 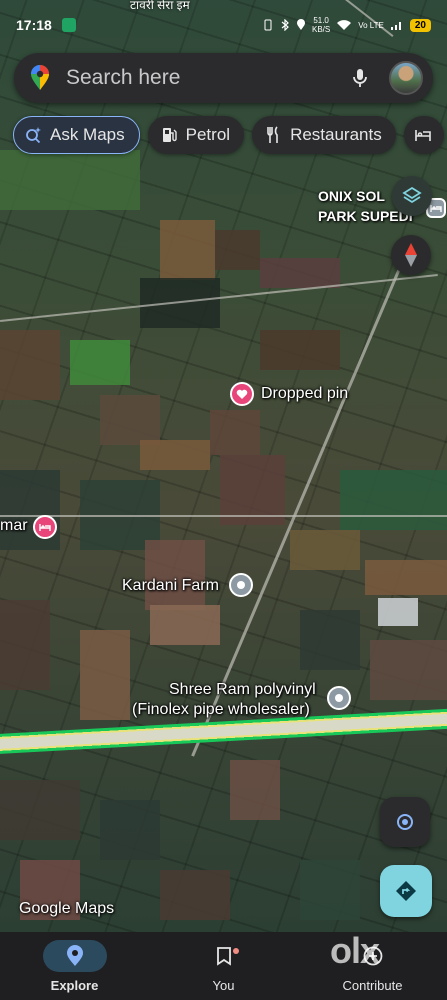 I want to click on vibrate-icon, so click(x=268, y=25).